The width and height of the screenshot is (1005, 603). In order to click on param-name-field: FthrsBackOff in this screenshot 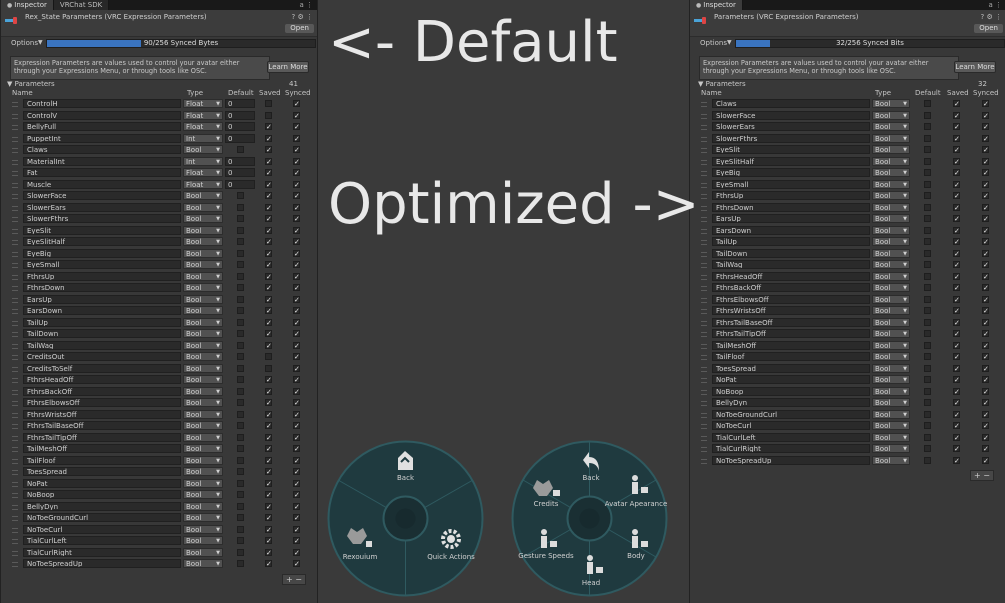, I will do `click(102, 391)`.